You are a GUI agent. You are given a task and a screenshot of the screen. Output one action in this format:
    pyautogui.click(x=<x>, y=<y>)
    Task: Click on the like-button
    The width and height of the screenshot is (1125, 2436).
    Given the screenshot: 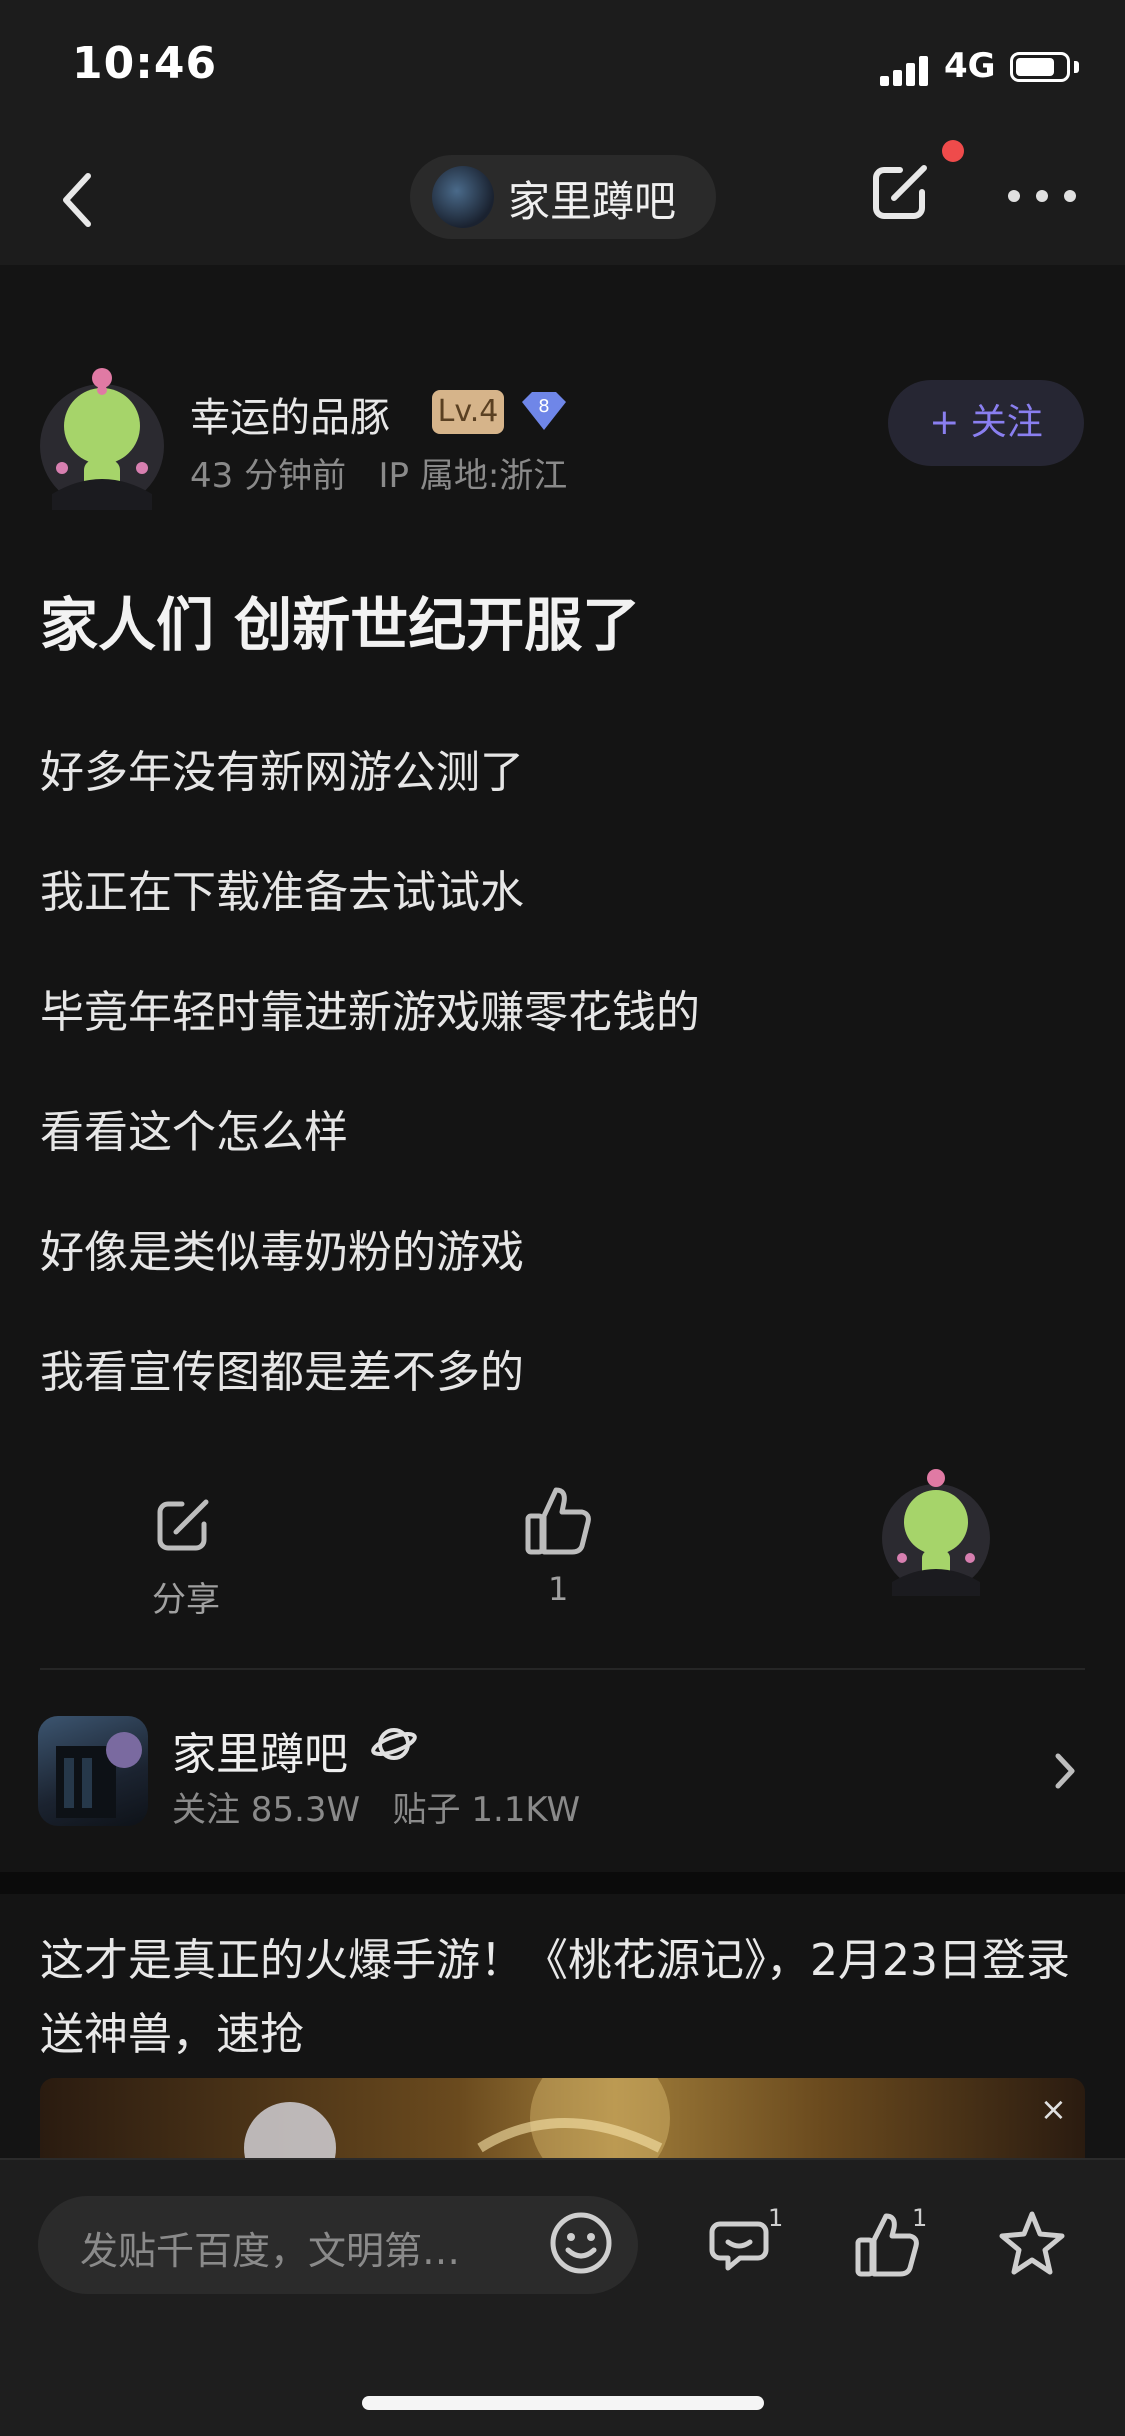 What is the action you would take?
    pyautogui.click(x=558, y=1520)
    